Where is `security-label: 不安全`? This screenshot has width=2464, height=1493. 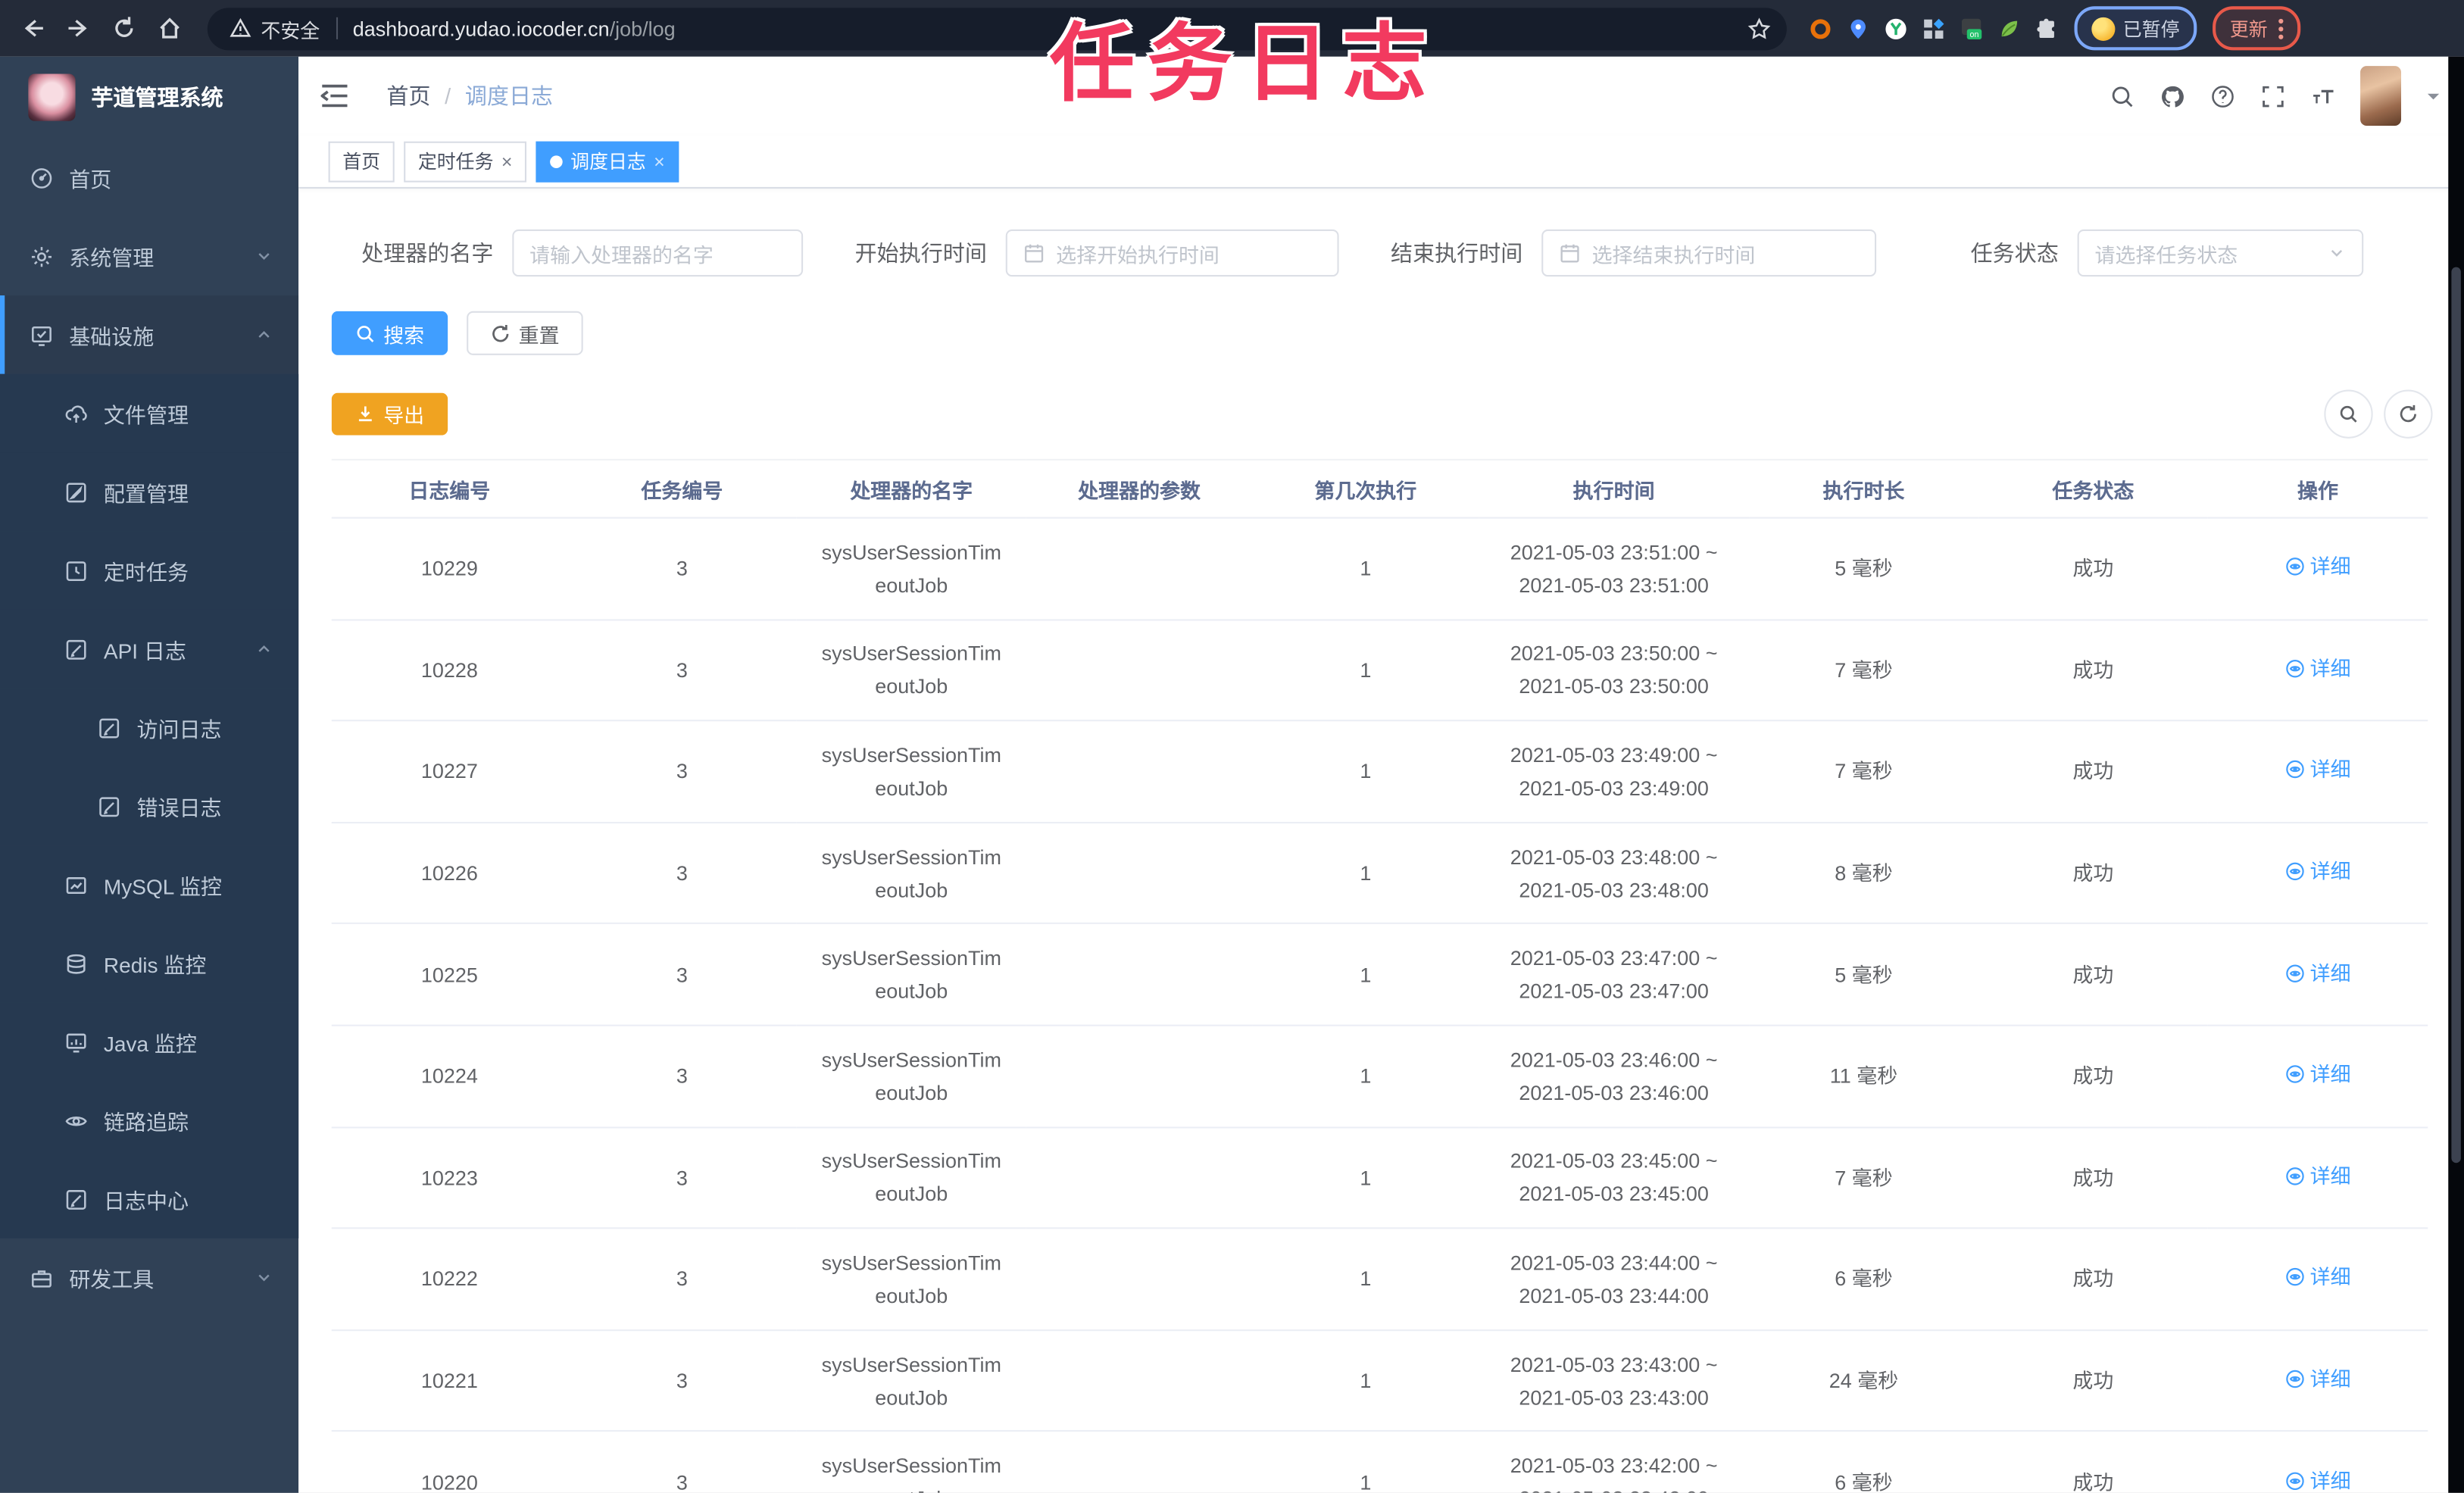 security-label: 不安全 is located at coordinates (290, 29).